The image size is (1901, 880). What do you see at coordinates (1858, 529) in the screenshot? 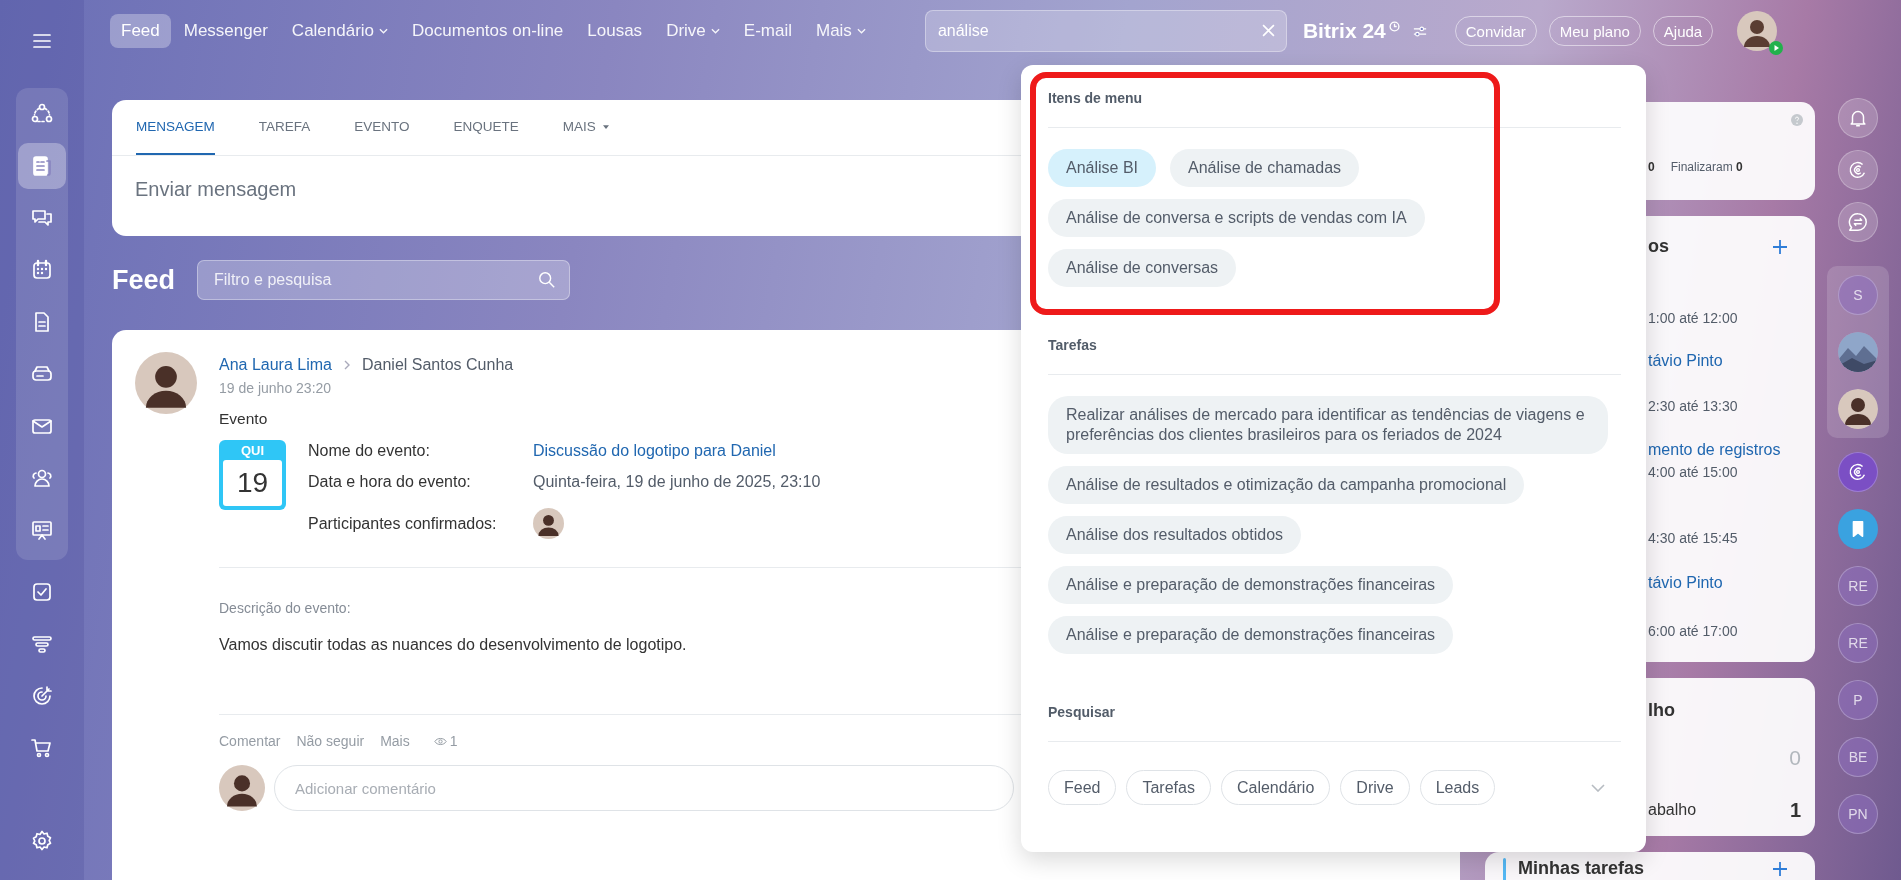
I see `bookmark-button` at bounding box center [1858, 529].